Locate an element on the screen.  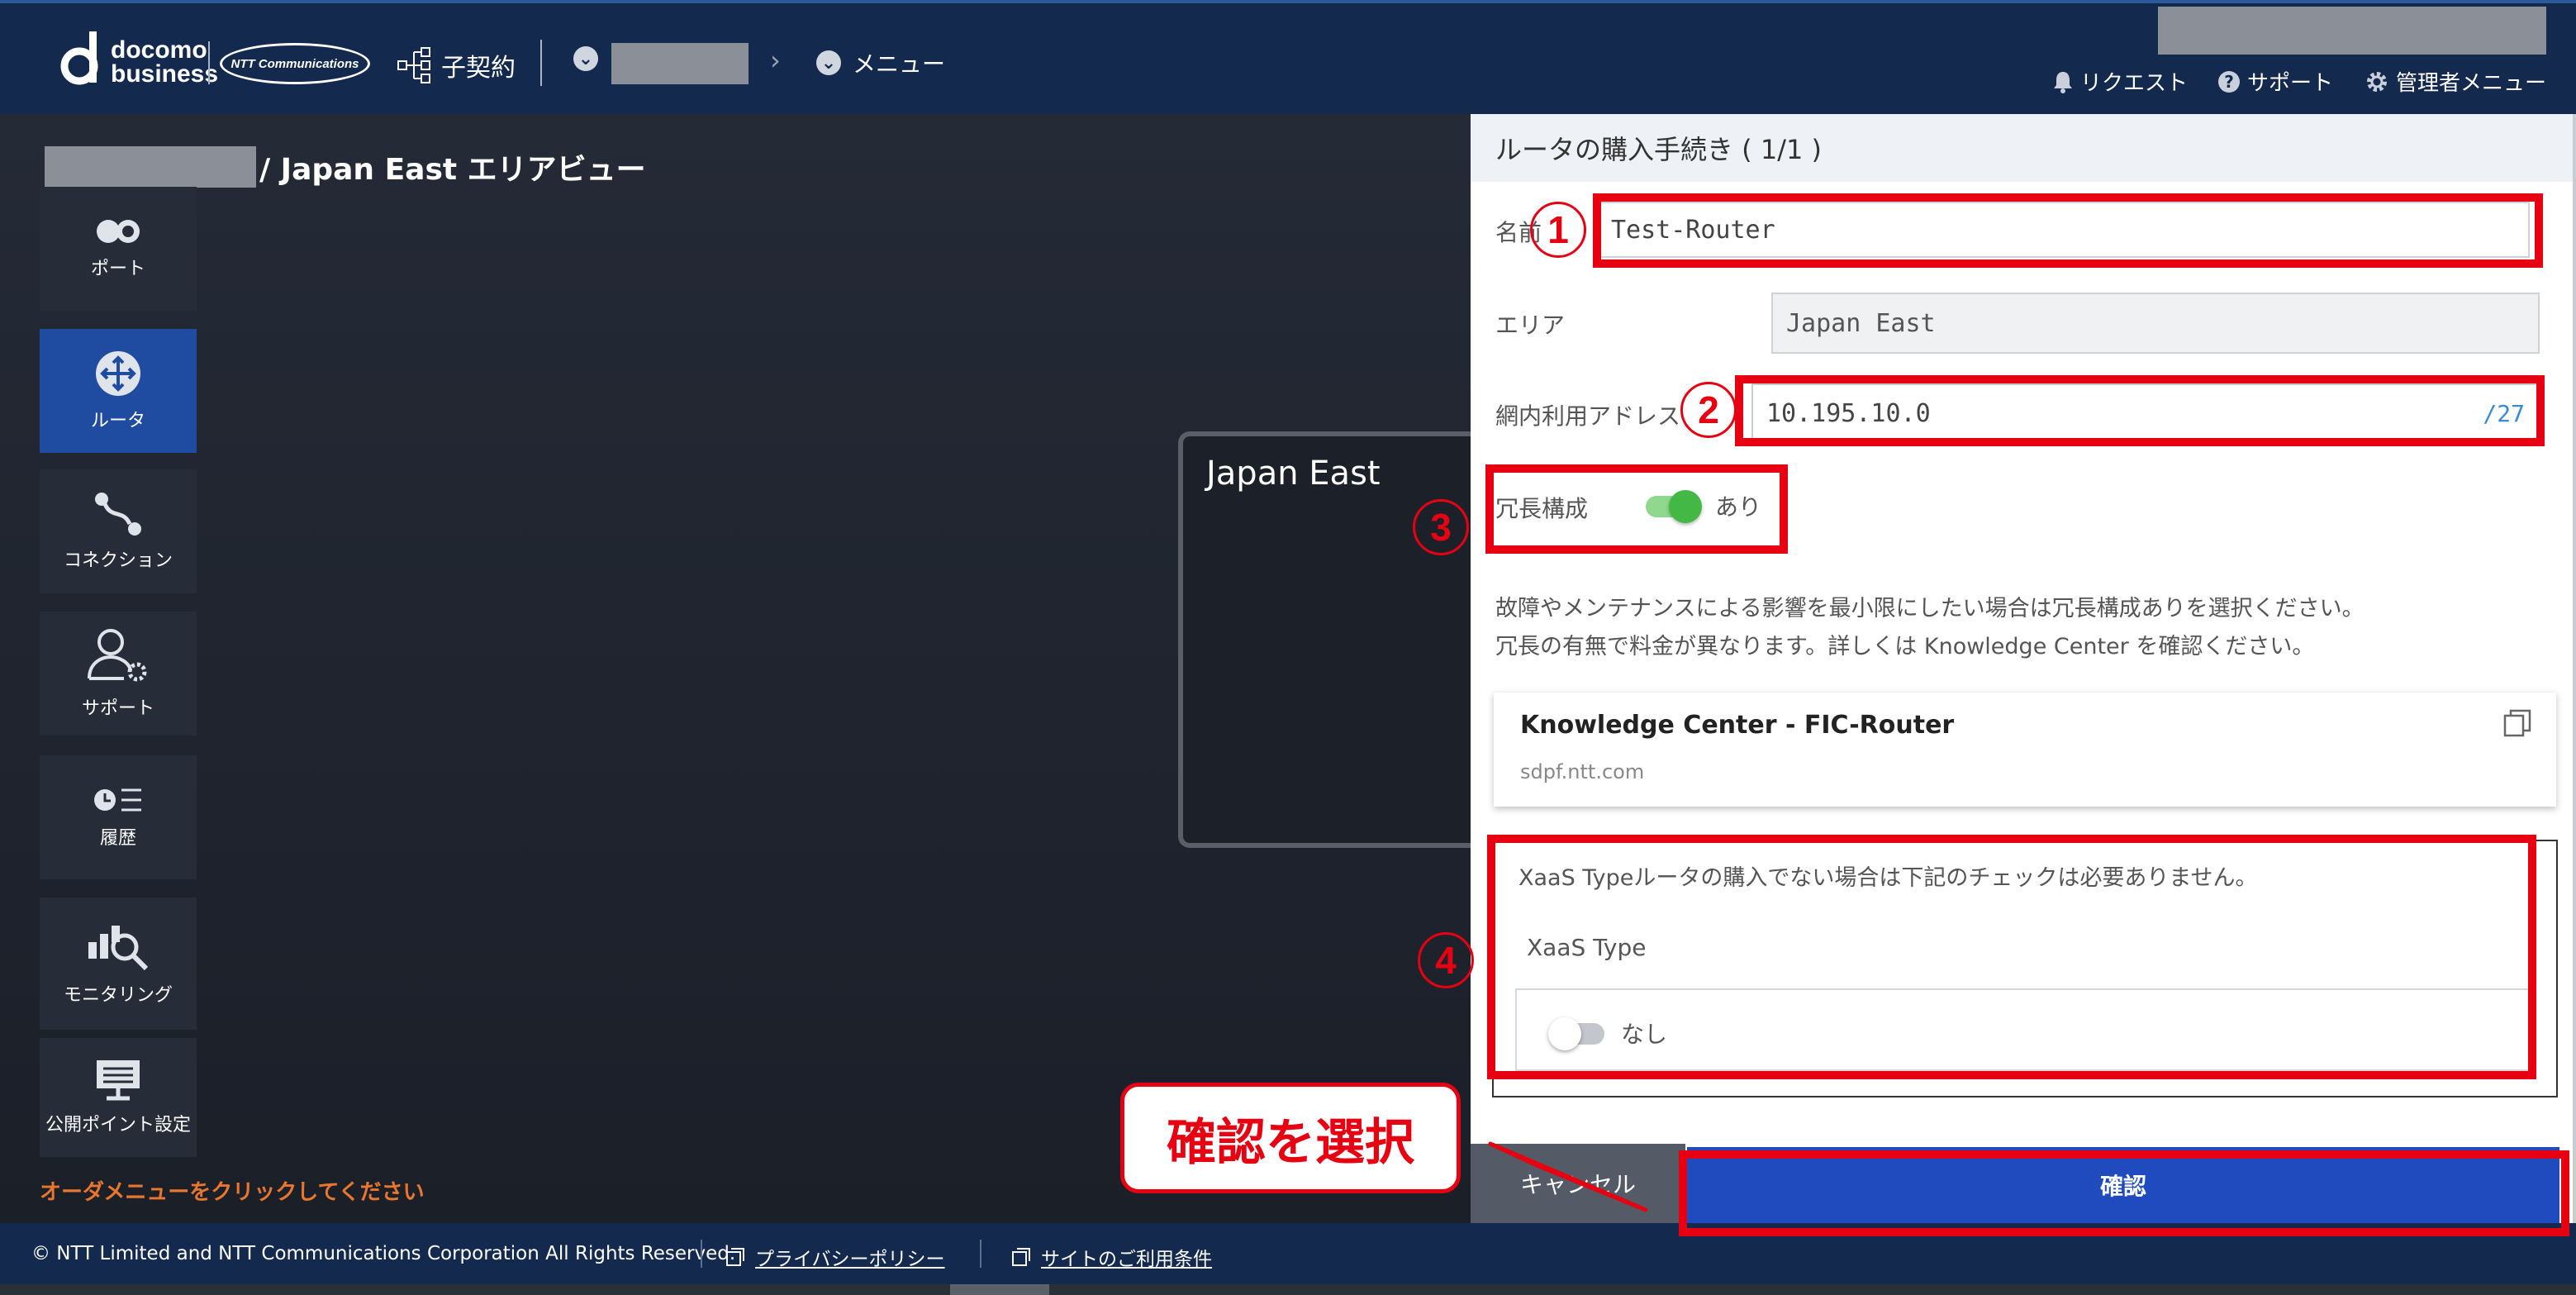
xaas-type-option-row: なし is located at coordinates (2025, 1029).